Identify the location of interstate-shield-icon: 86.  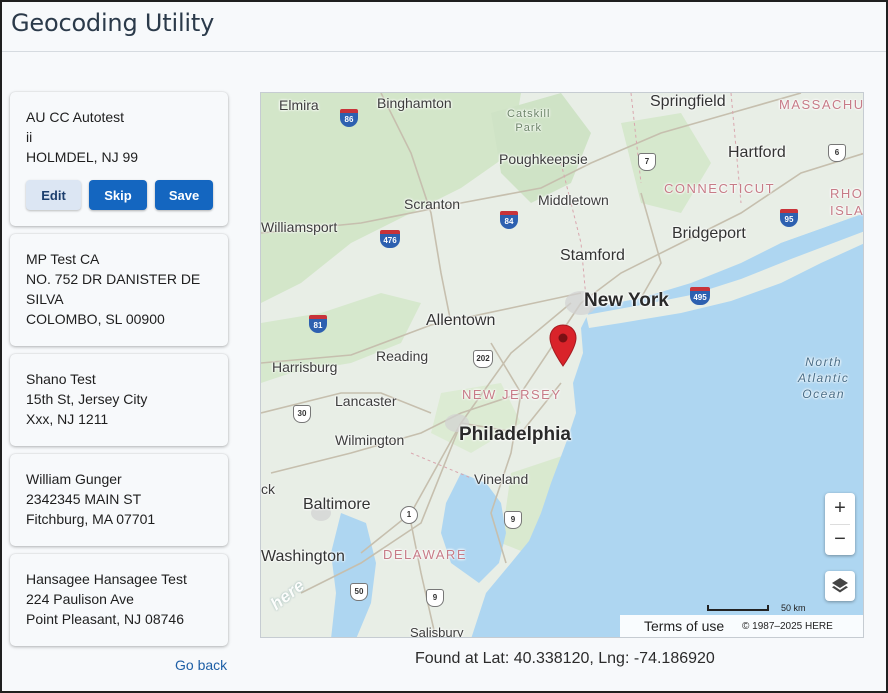
(349, 118).